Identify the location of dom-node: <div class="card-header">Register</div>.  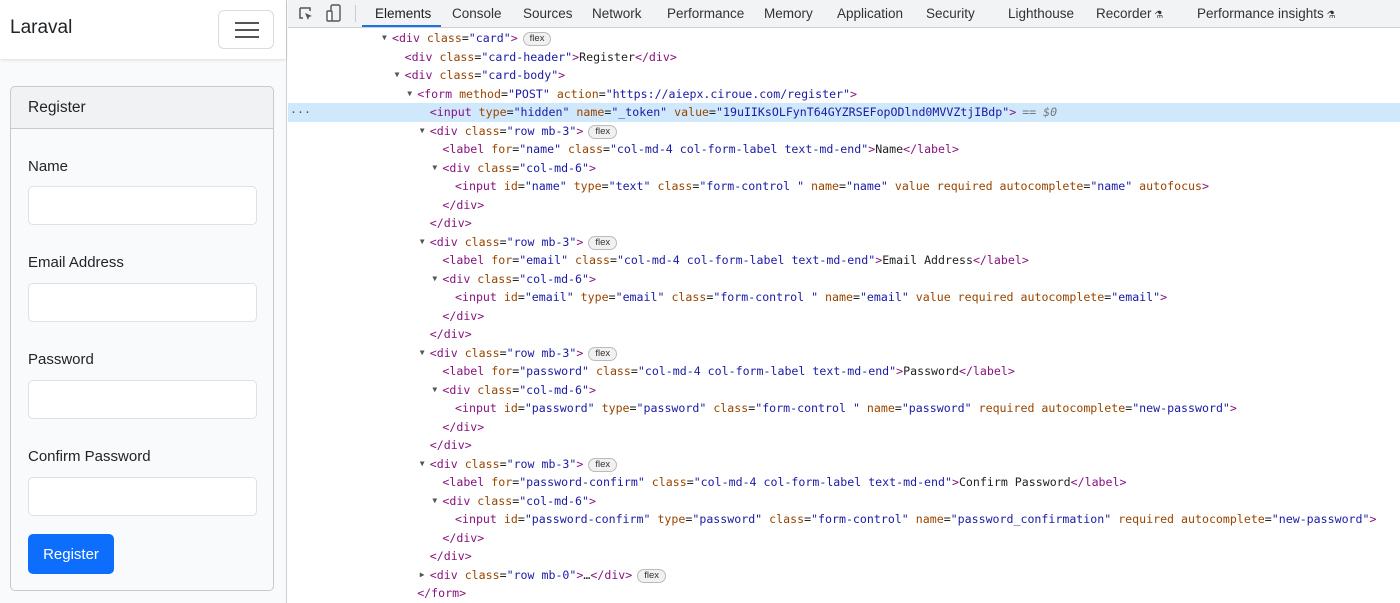
(844, 57).